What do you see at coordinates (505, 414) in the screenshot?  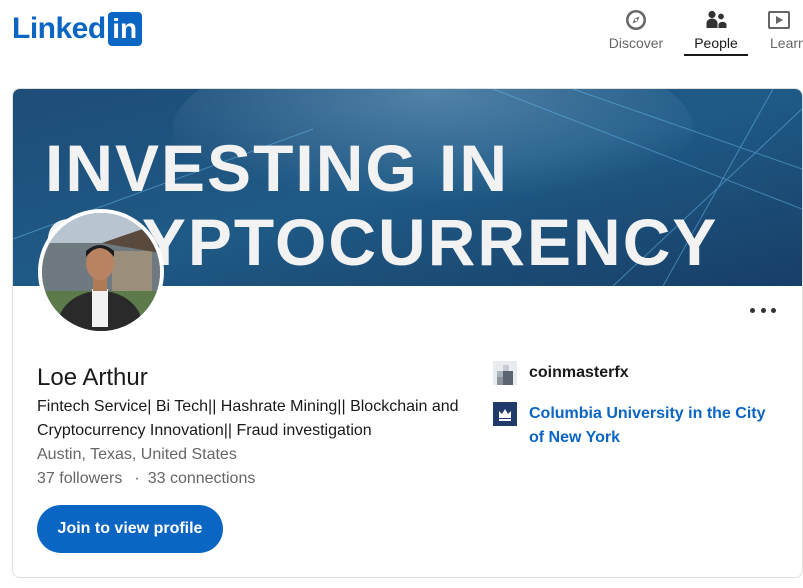 I see `university-crown-icon` at bounding box center [505, 414].